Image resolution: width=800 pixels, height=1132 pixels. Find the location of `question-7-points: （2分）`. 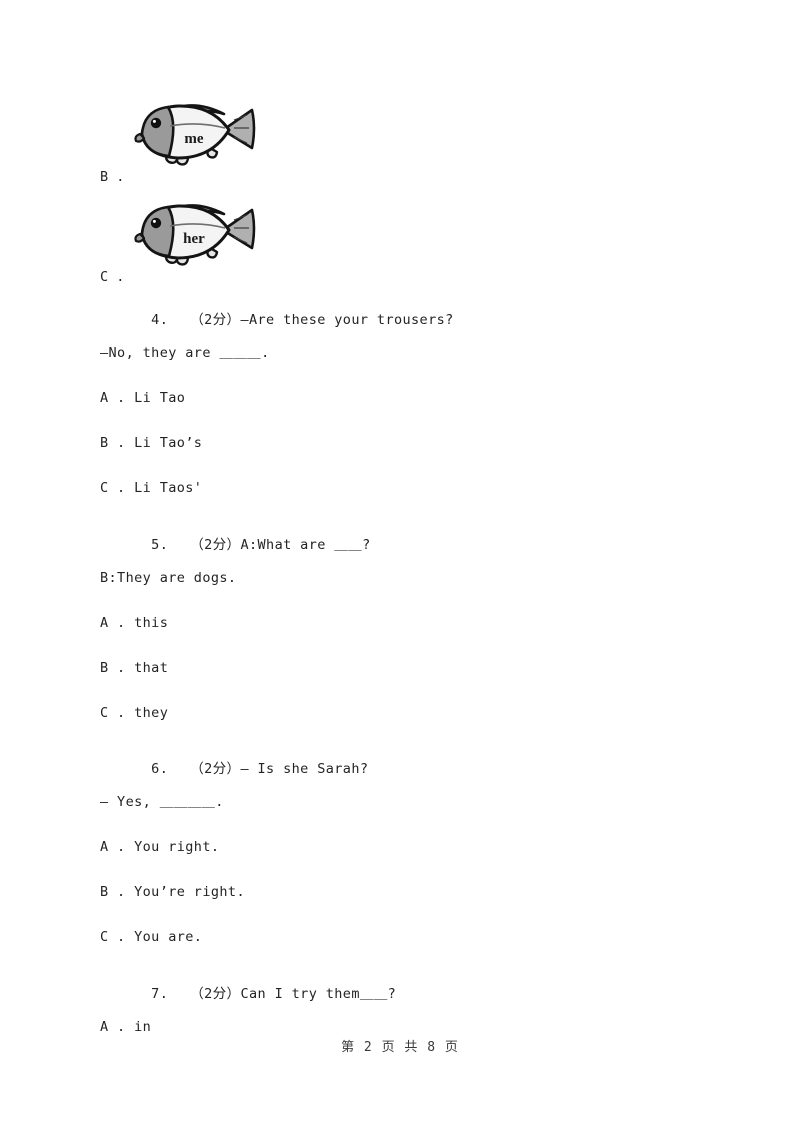

question-7-points: （2分） is located at coordinates (215, 993).